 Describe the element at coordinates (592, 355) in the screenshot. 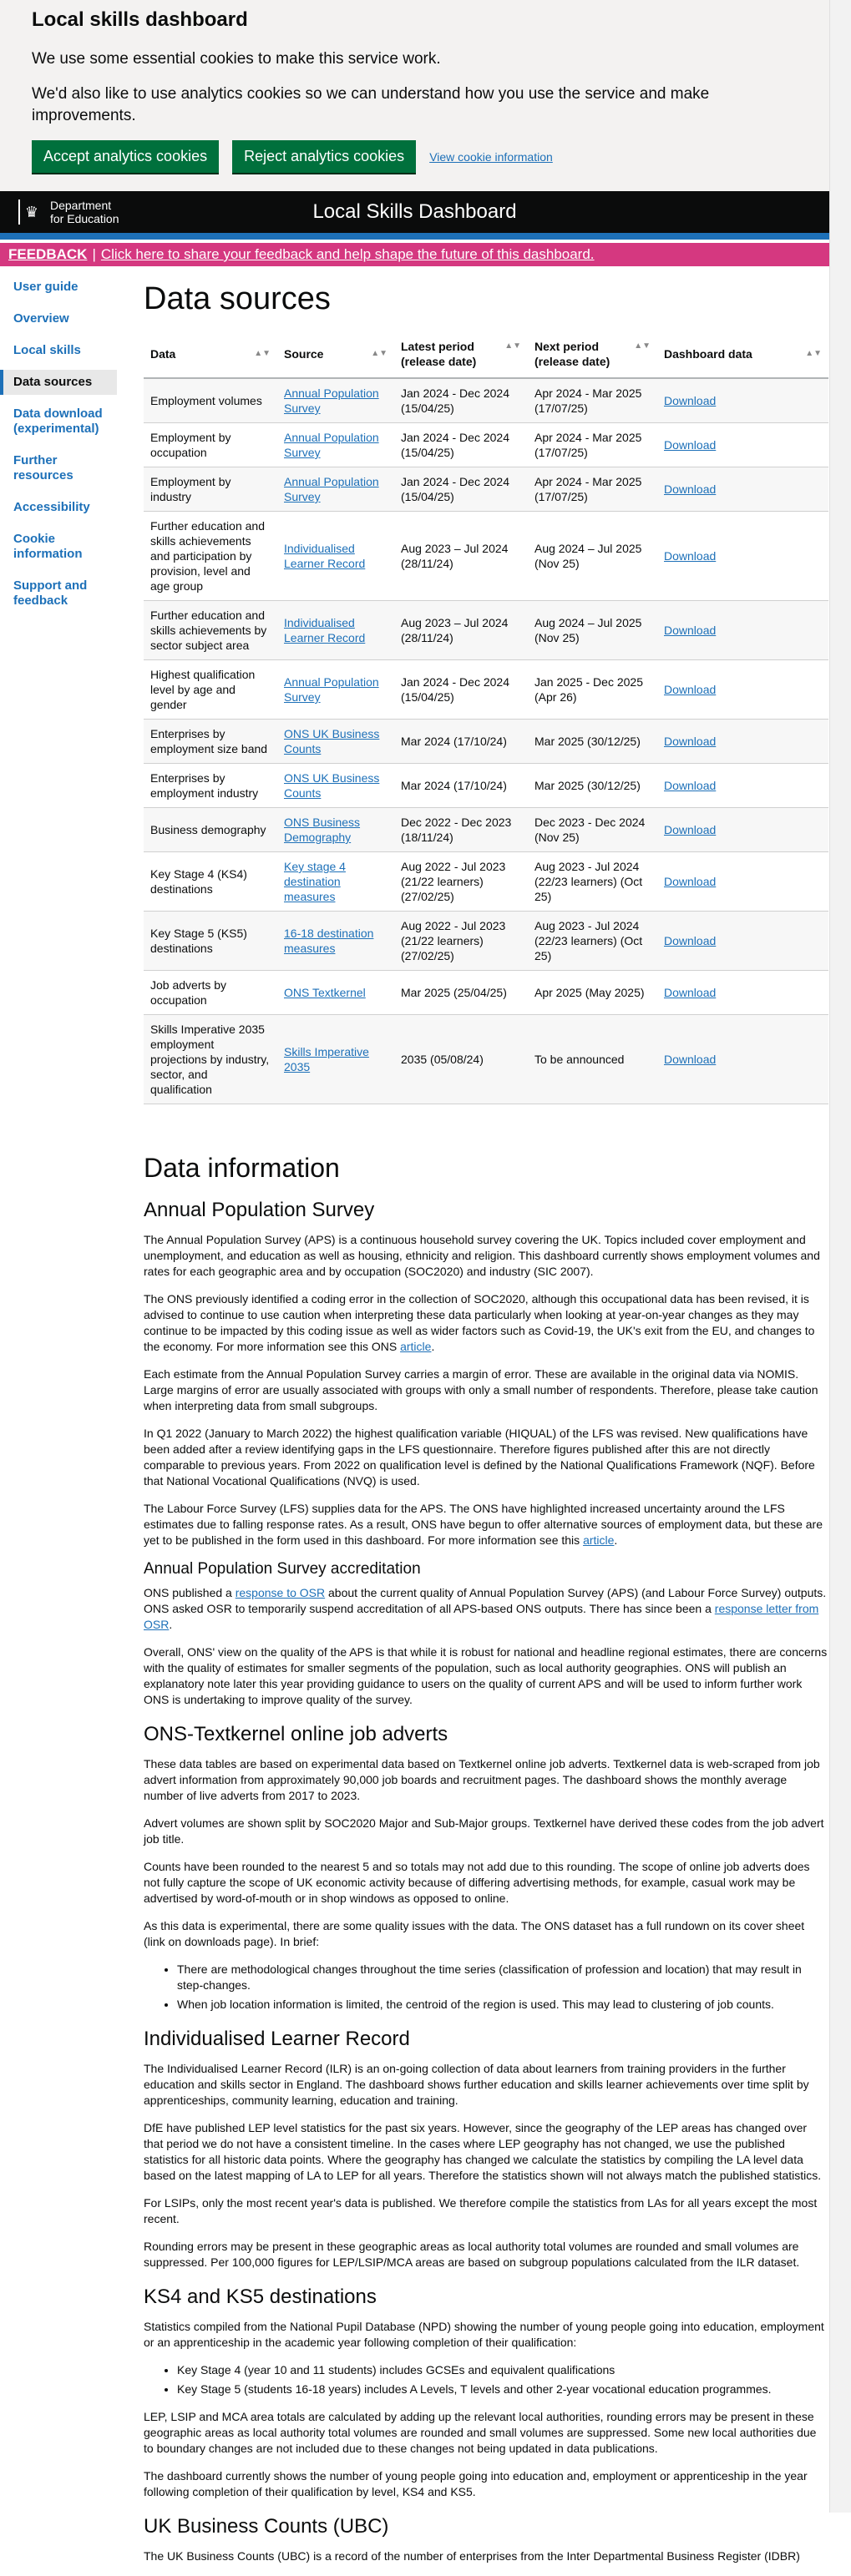

I see `column-header-next-period: ▲▼ Next period (release date)` at that location.